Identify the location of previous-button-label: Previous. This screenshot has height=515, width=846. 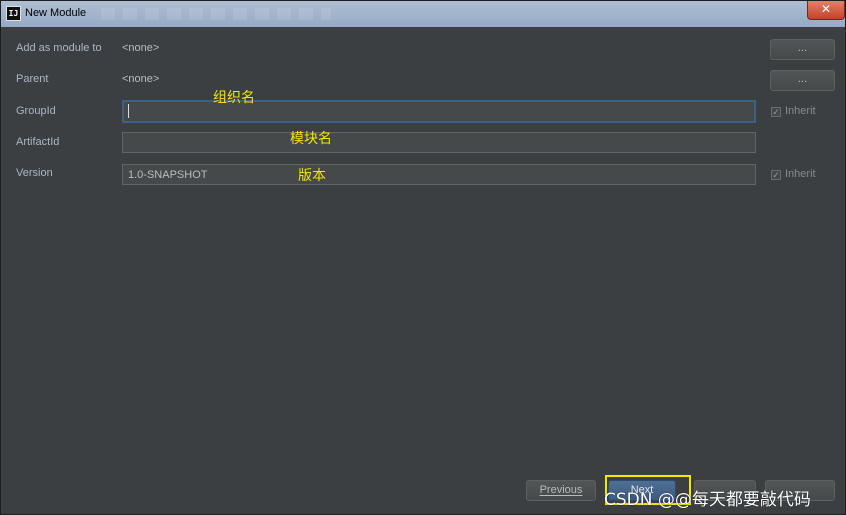
(561, 490).